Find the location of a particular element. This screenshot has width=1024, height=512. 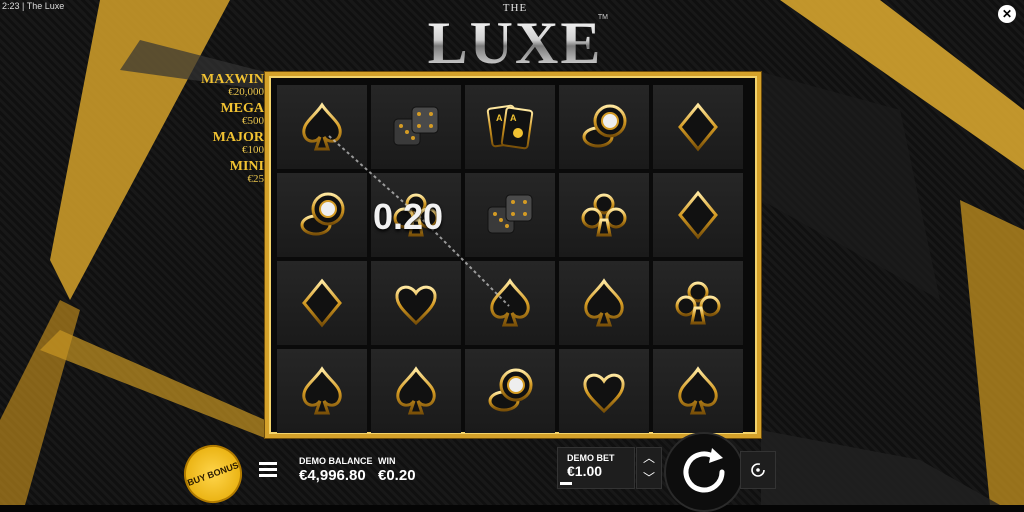

buy-bonus-label: BUY BONUS is located at coordinates (213, 474).